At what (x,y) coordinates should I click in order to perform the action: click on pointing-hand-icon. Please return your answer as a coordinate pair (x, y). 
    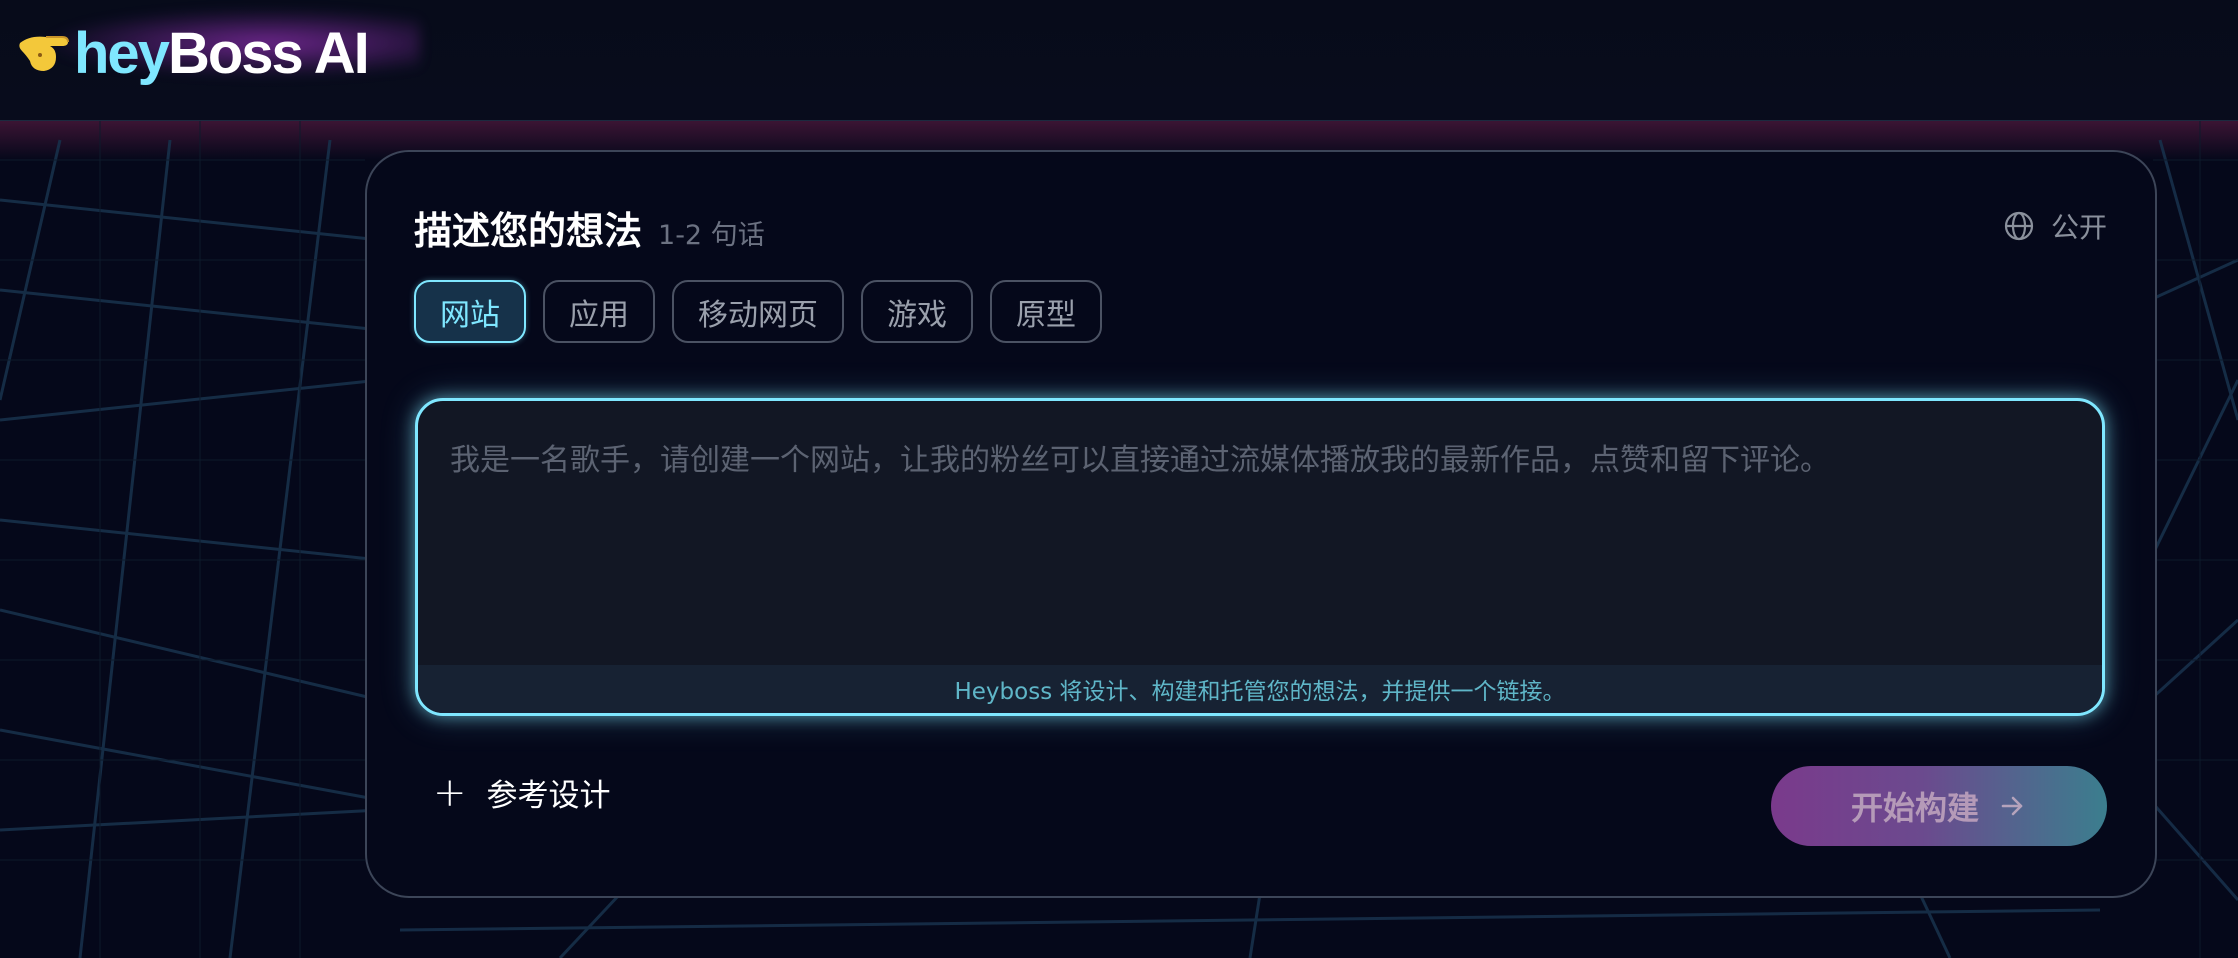
    Looking at the image, I should click on (44, 53).